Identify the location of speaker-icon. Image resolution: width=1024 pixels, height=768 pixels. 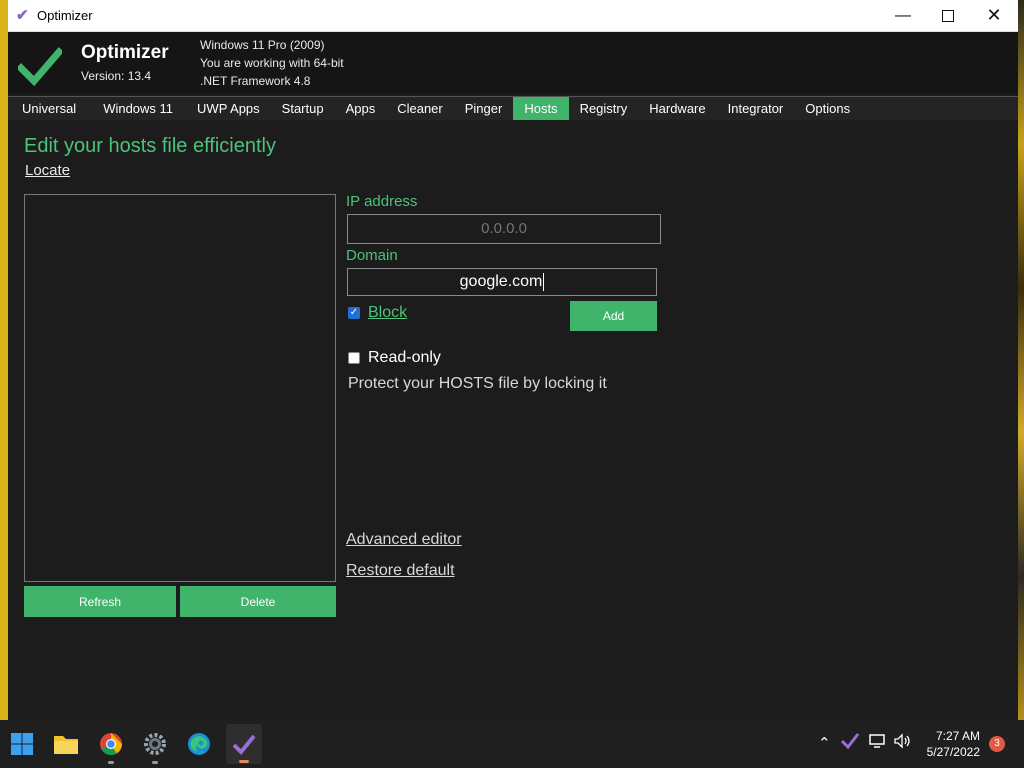
(902, 741).